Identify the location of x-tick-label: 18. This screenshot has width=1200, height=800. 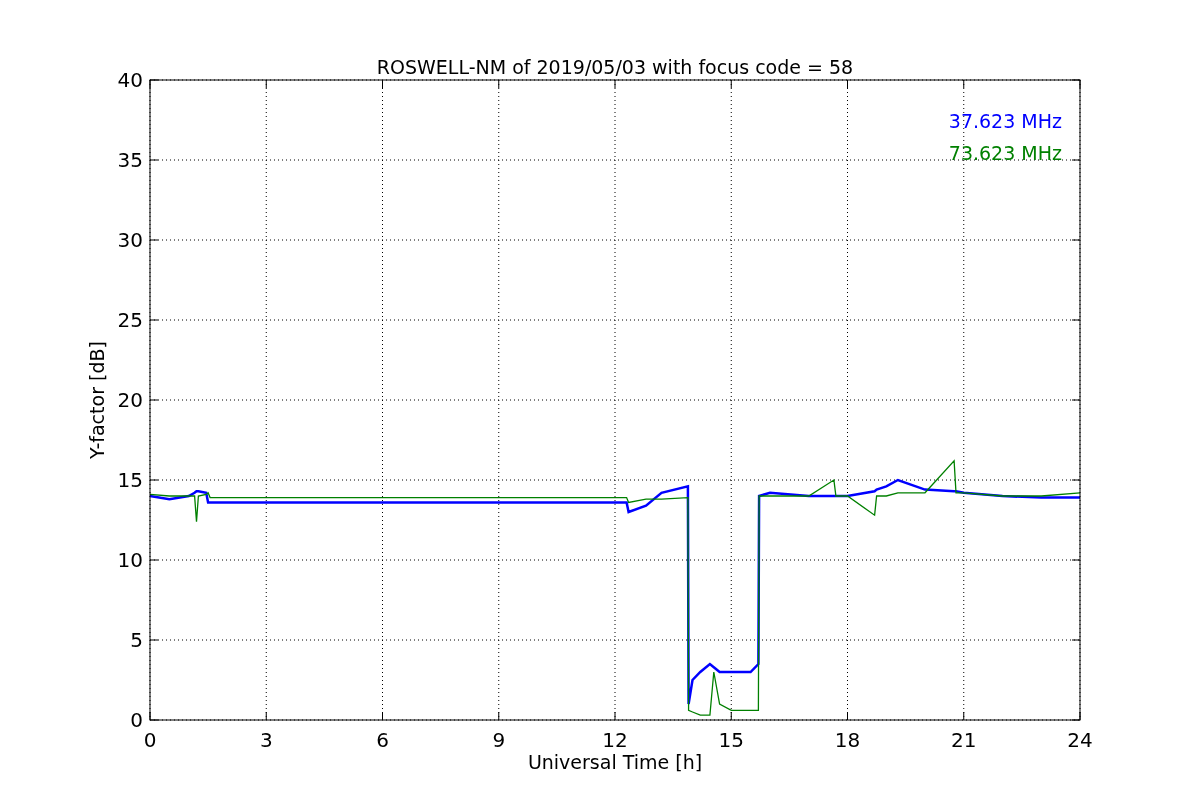
(847, 740).